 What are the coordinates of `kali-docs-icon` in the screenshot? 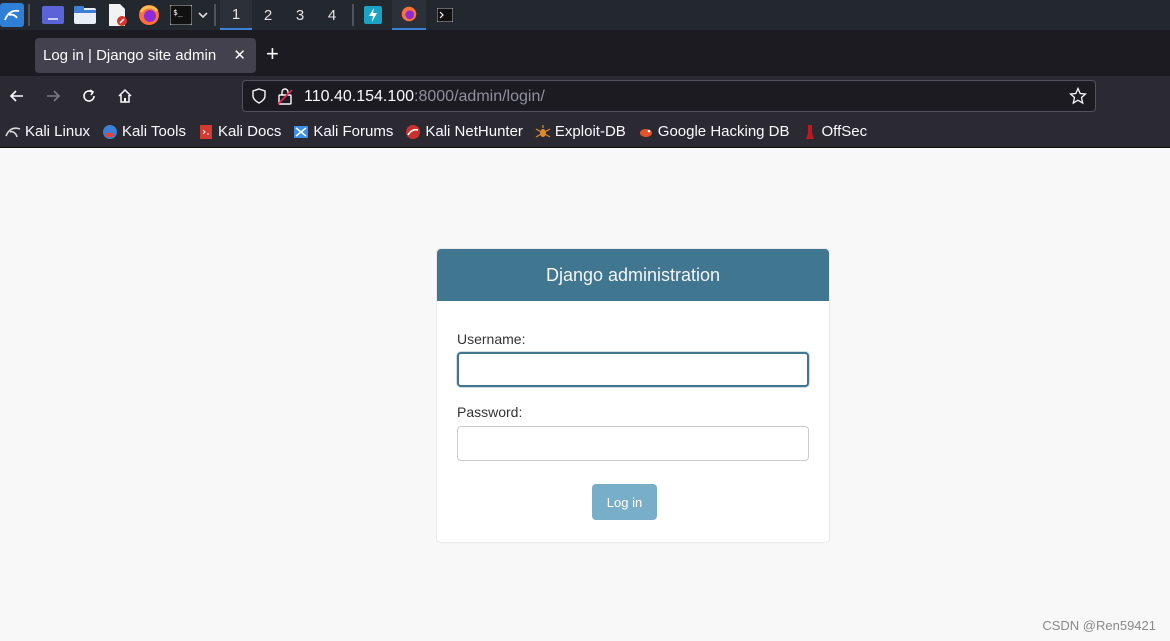 It's located at (206, 132).